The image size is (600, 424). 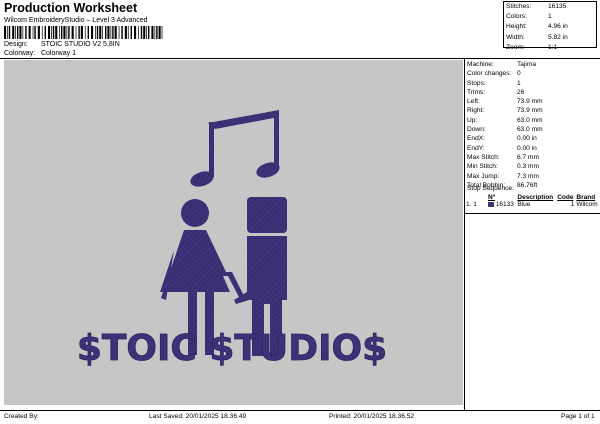 I want to click on created-by: Created By:, so click(x=21, y=416).